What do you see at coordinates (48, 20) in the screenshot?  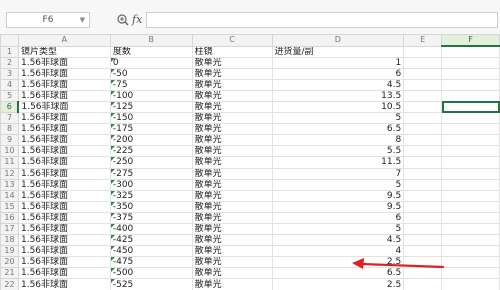 I see `name-box: F6 ▼` at bounding box center [48, 20].